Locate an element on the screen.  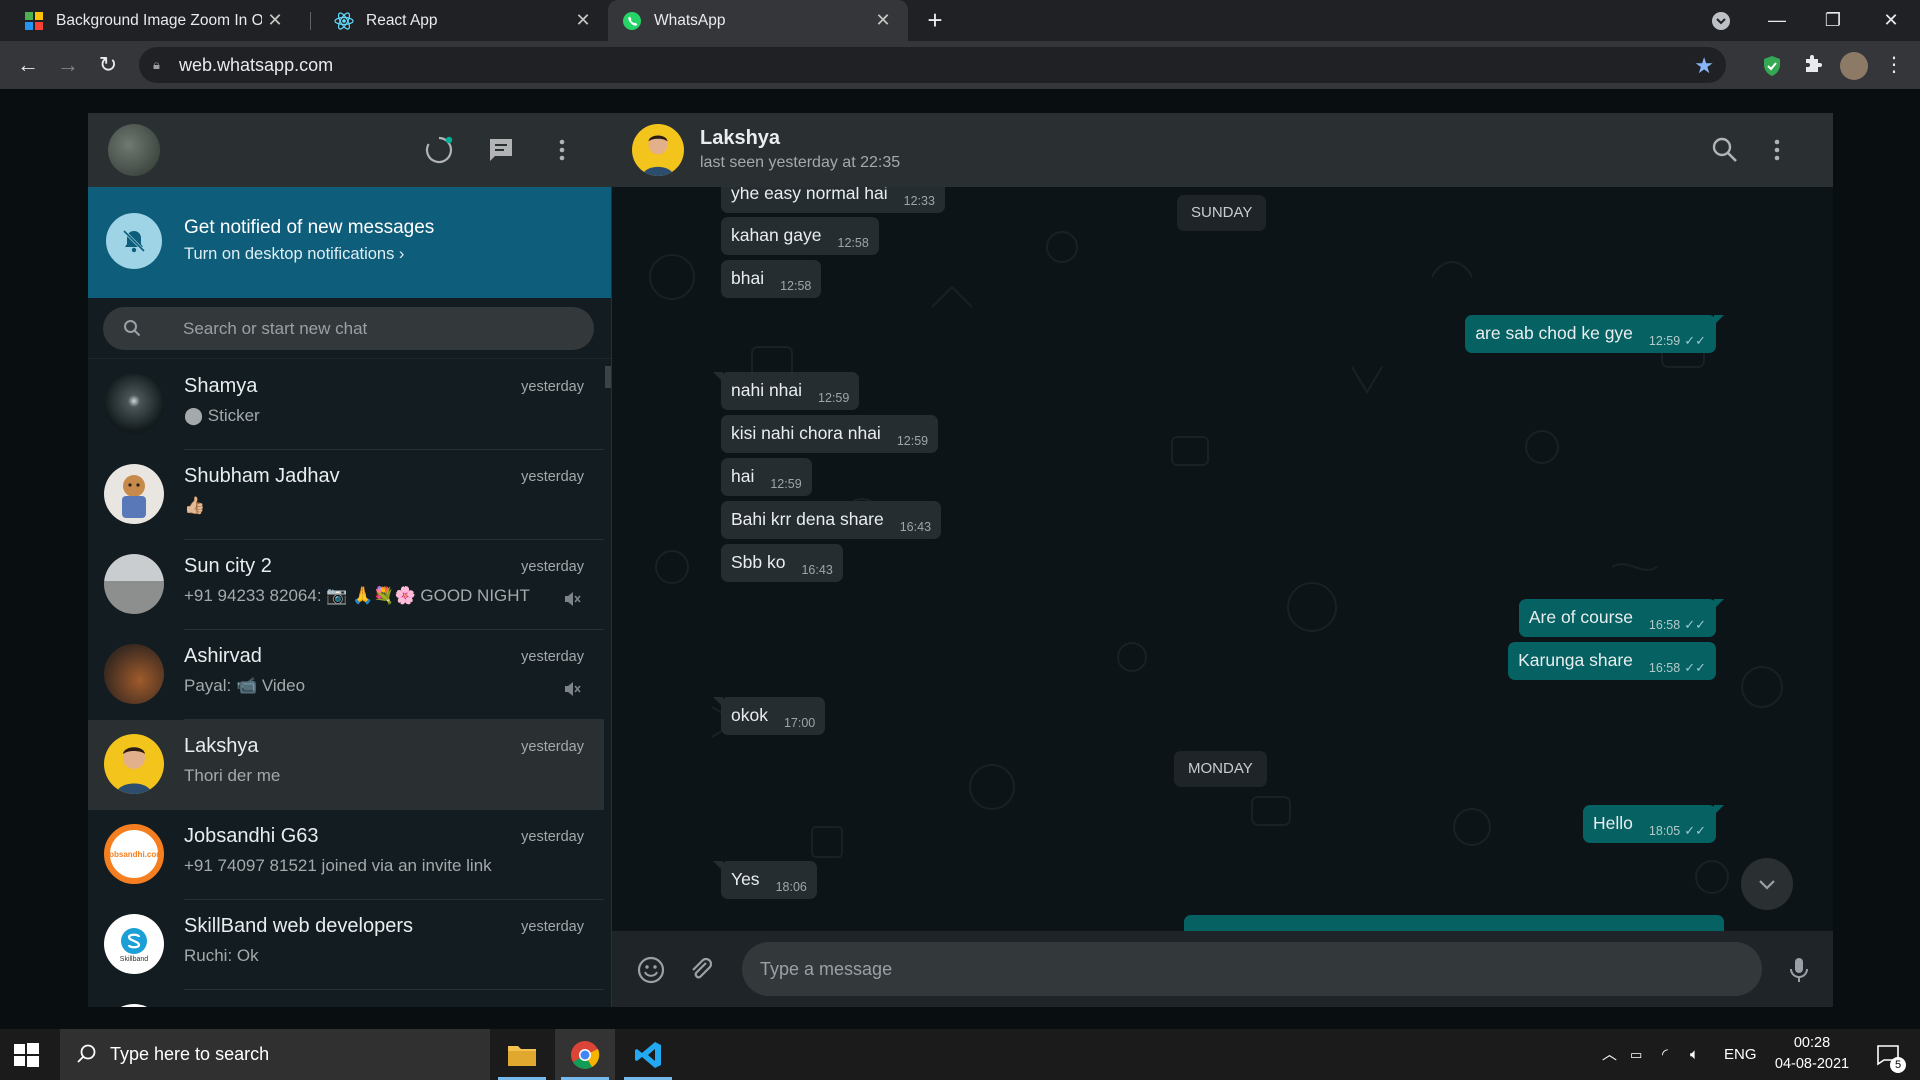
vscode-app is located at coordinates (648, 1054).